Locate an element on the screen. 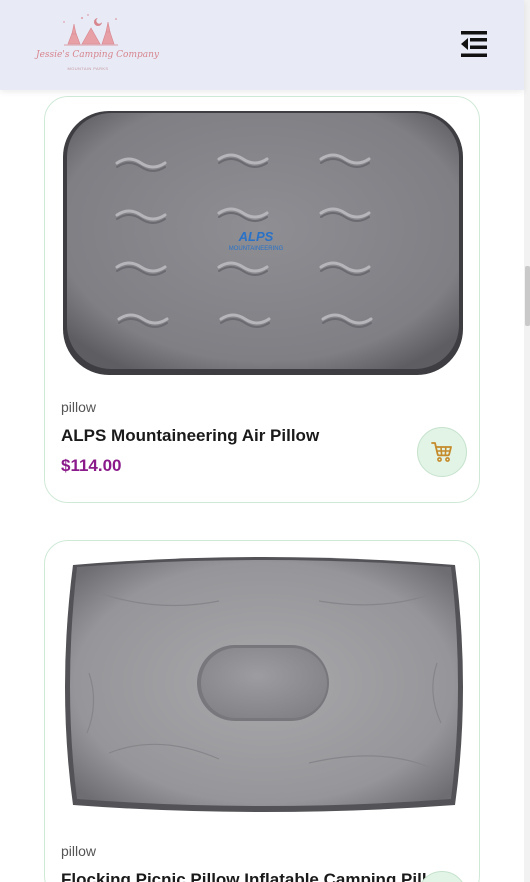 The width and height of the screenshot is (530, 882). scrollbar-thumb is located at coordinates (527, 296).